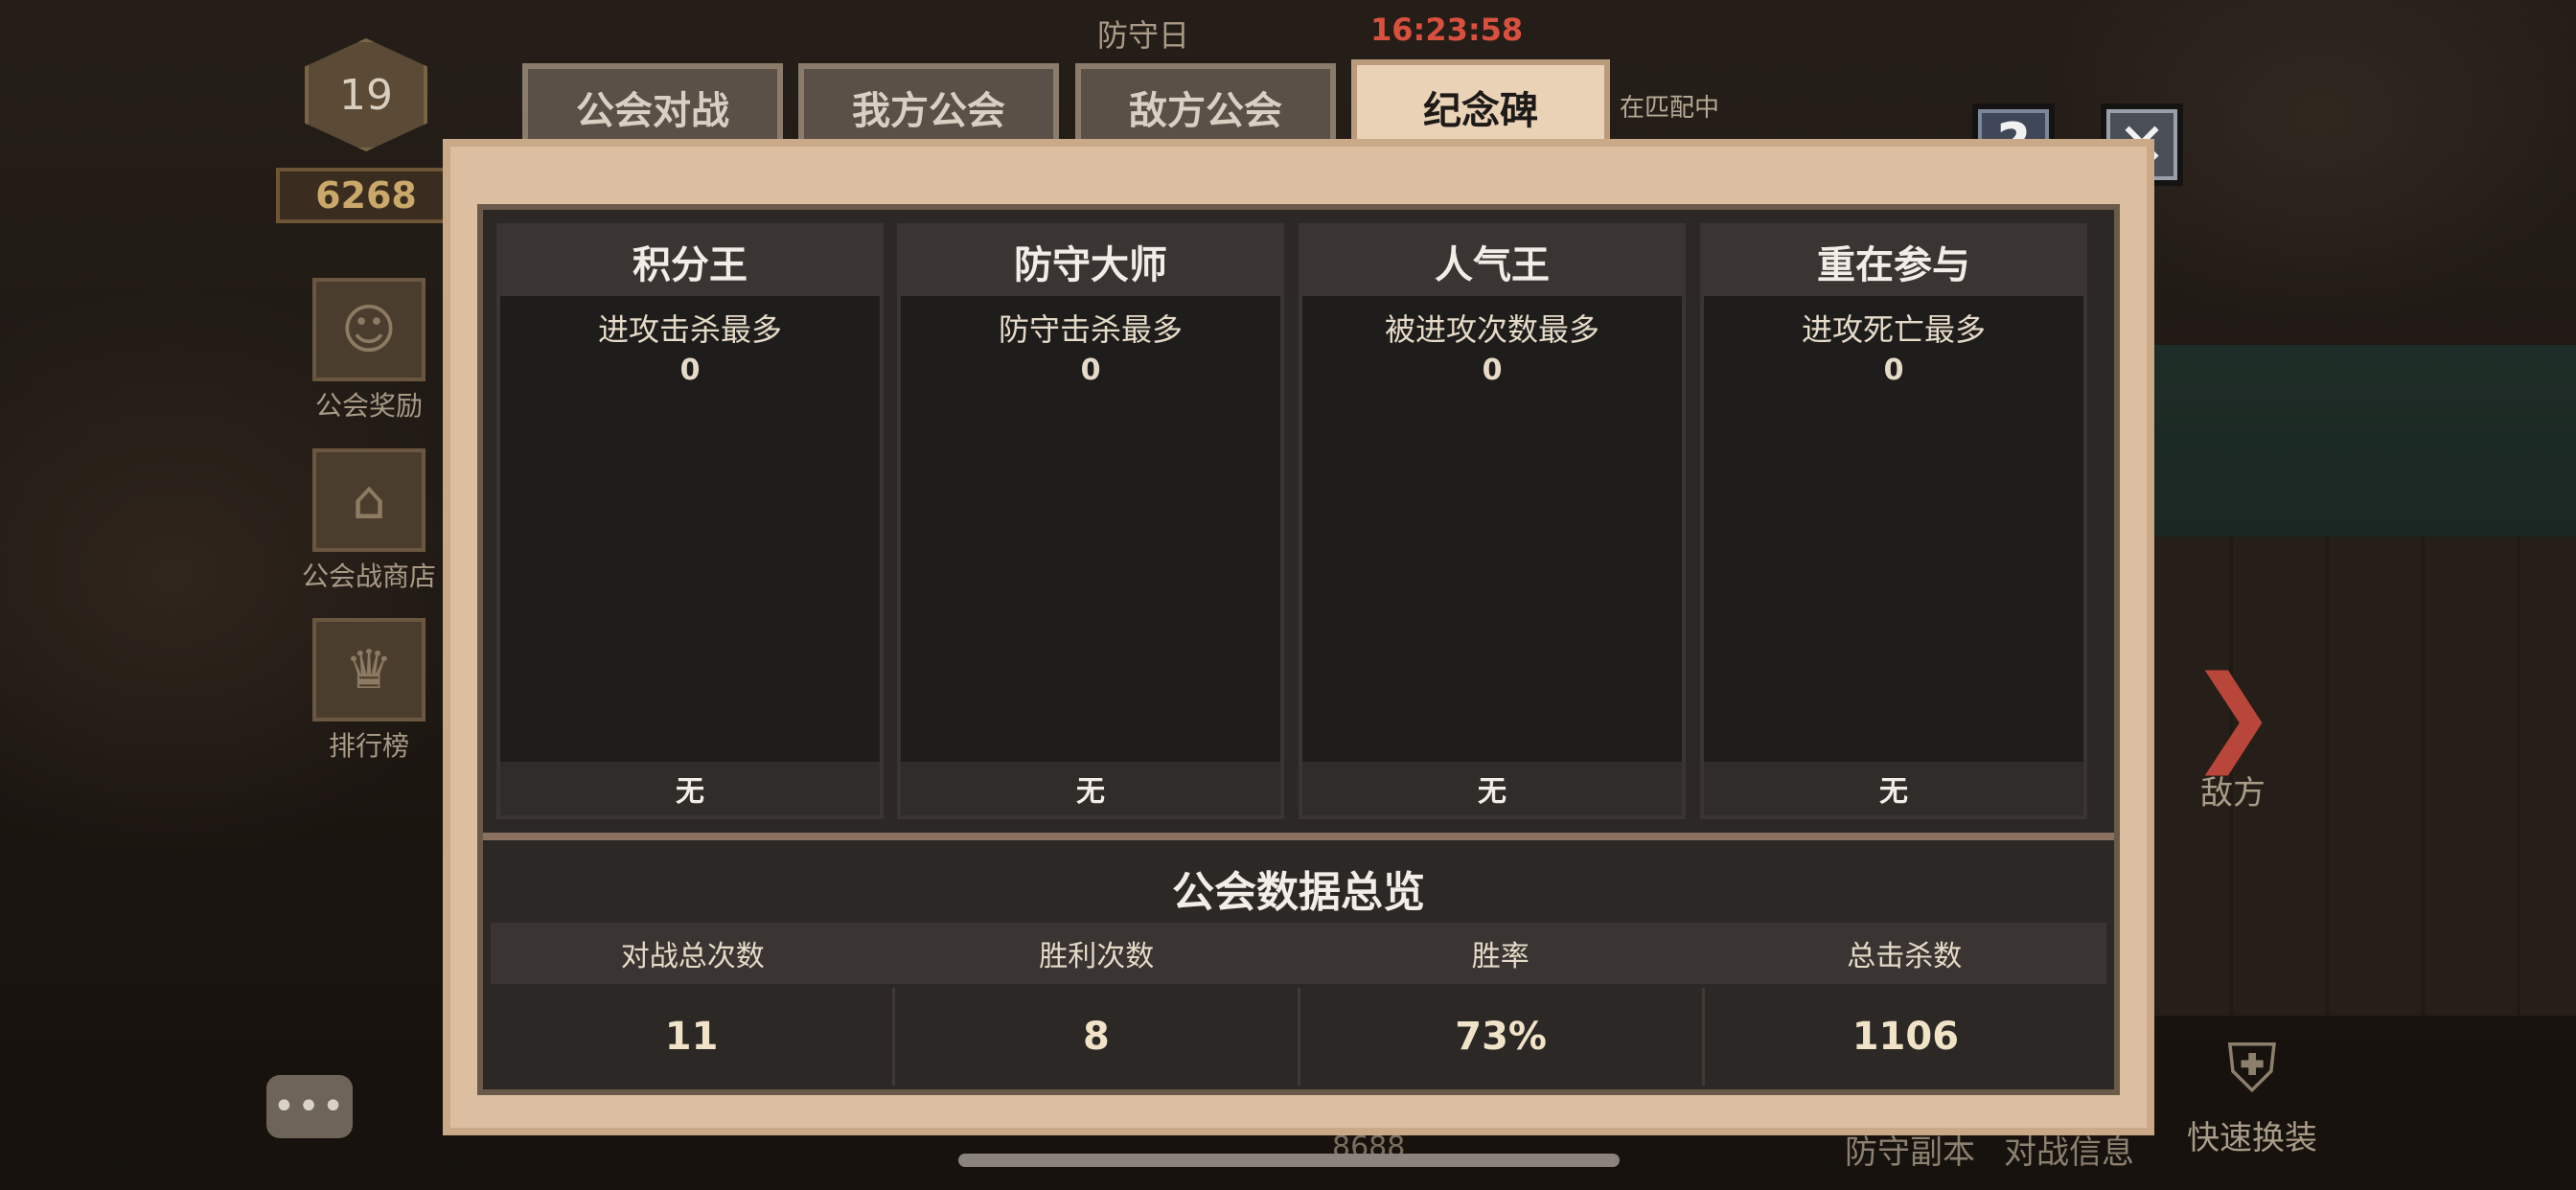  Describe the element at coordinates (1502, 1037) in the screenshot. I see `summary-value-win-rate: 73%` at that location.